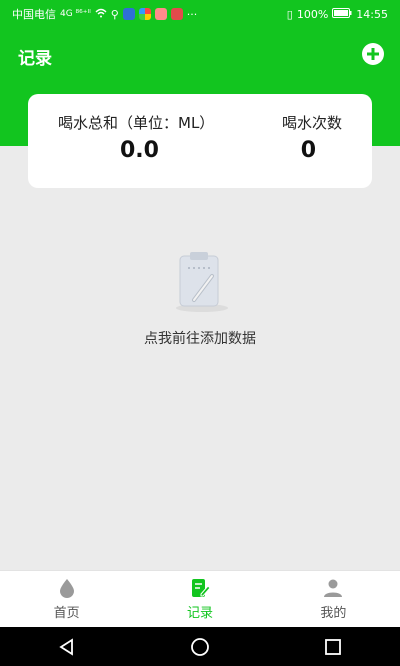  I want to click on clipboard-icon, so click(200, 282).